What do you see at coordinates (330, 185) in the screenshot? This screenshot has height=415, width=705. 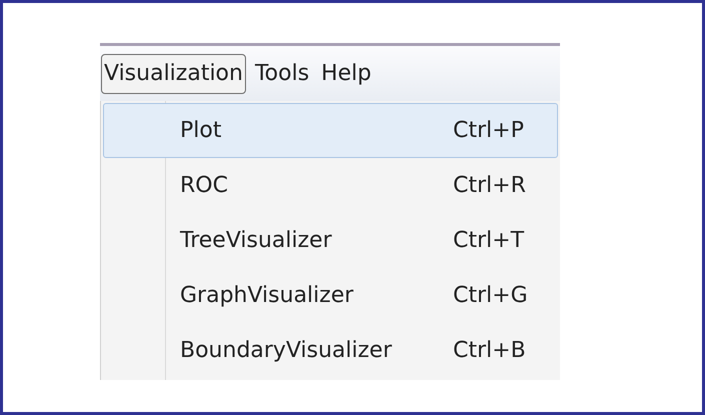 I see `menu-item: ROC Ctrl+R` at bounding box center [330, 185].